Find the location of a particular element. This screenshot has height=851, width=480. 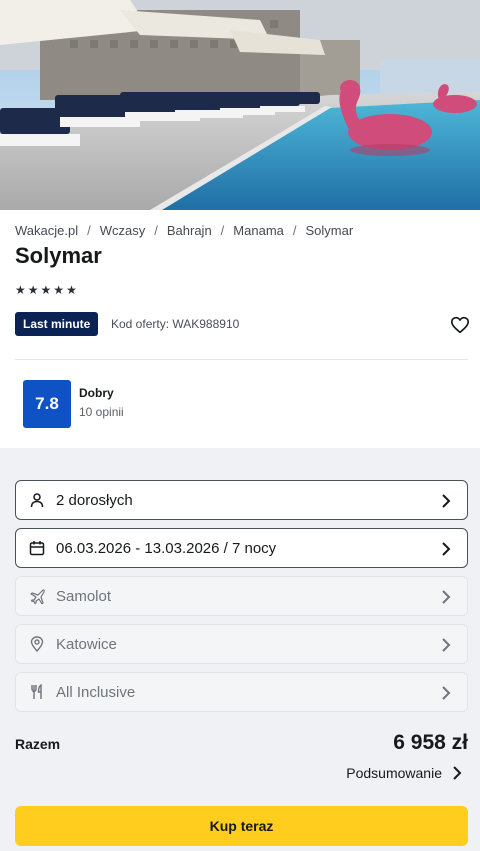

breadcrumb-item: Manama is located at coordinates (258, 230).